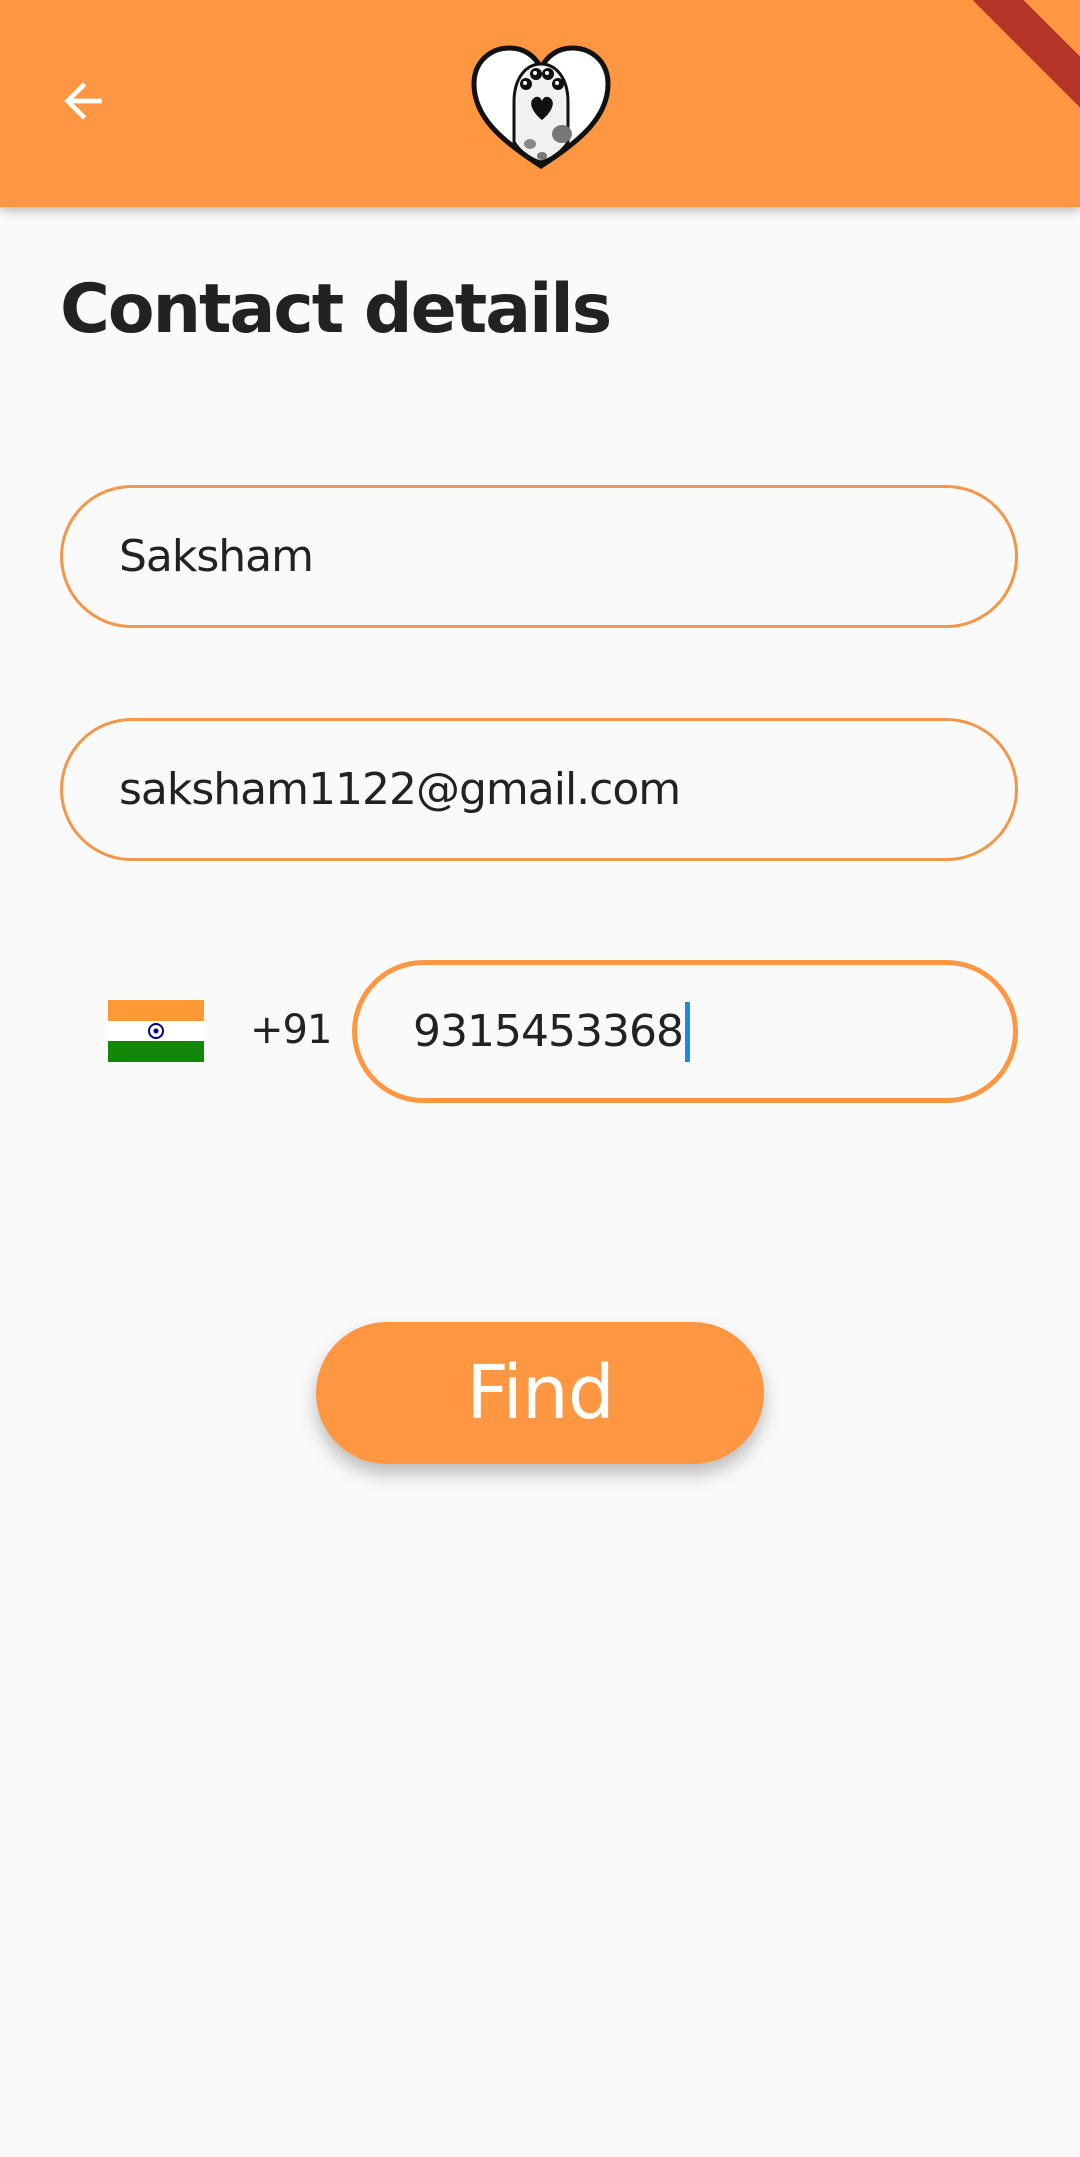 The width and height of the screenshot is (1080, 2157). I want to click on text-cursor, so click(687, 1031).